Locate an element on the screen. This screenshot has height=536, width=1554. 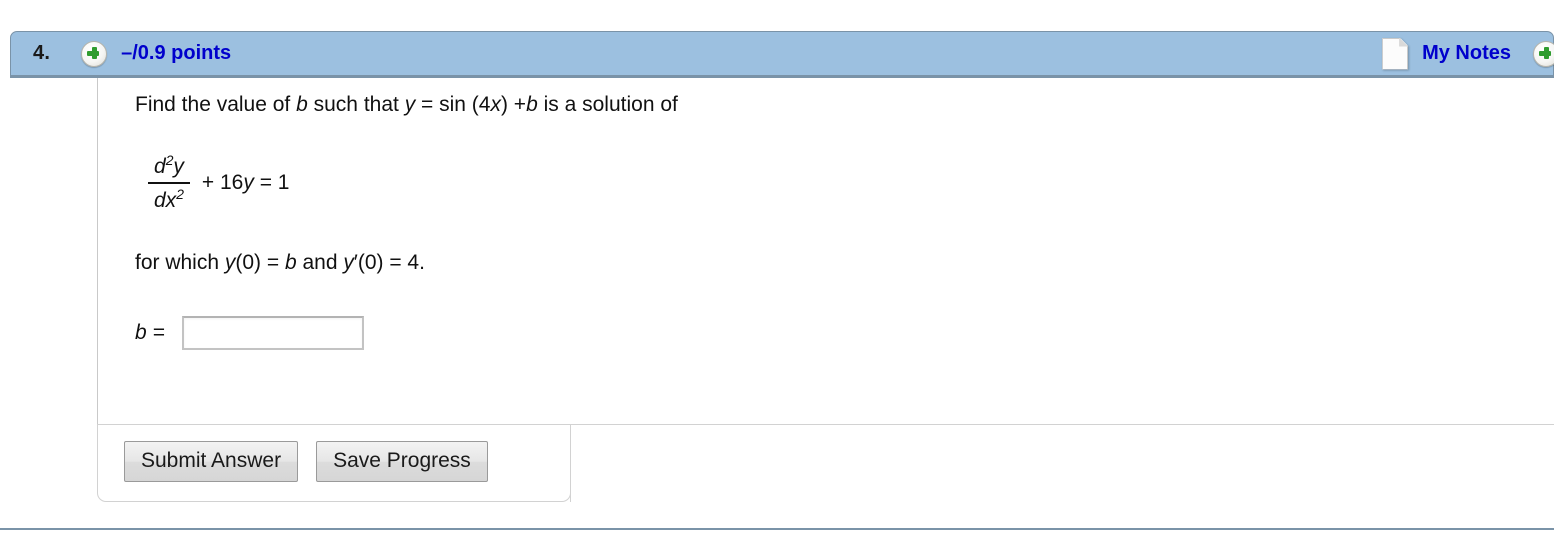
num-y: y is located at coordinates (178, 166).